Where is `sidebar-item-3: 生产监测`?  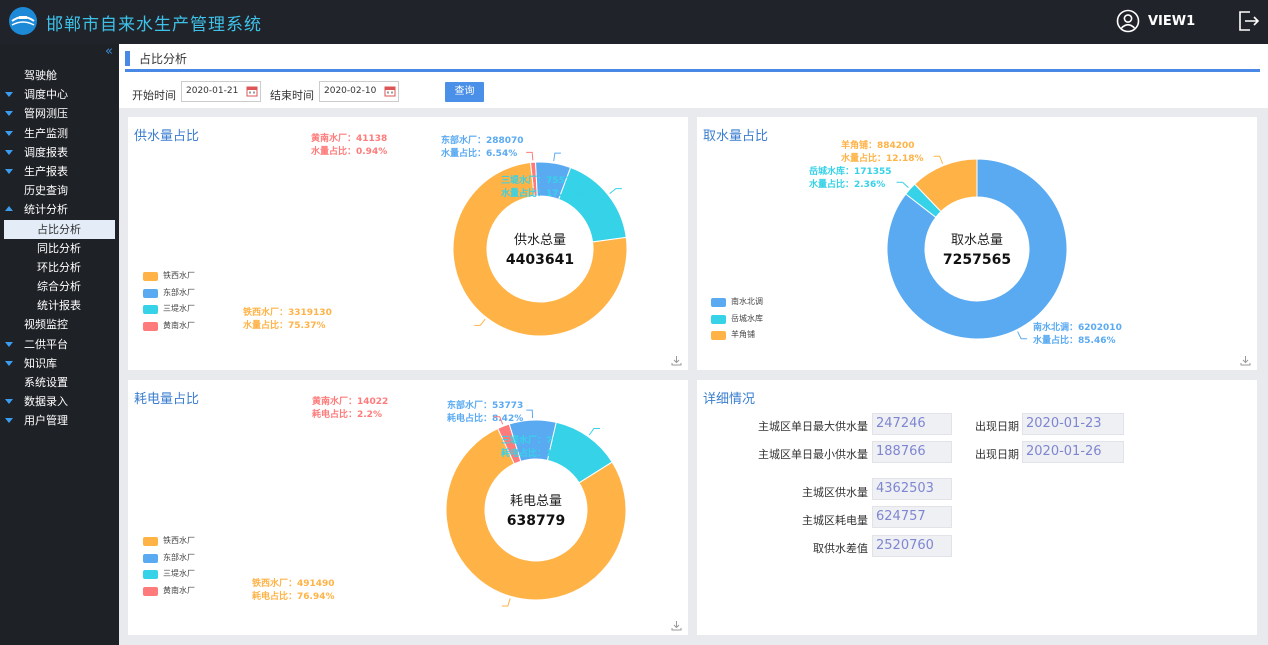
sidebar-item-3: 生产监测 is located at coordinates (59, 133).